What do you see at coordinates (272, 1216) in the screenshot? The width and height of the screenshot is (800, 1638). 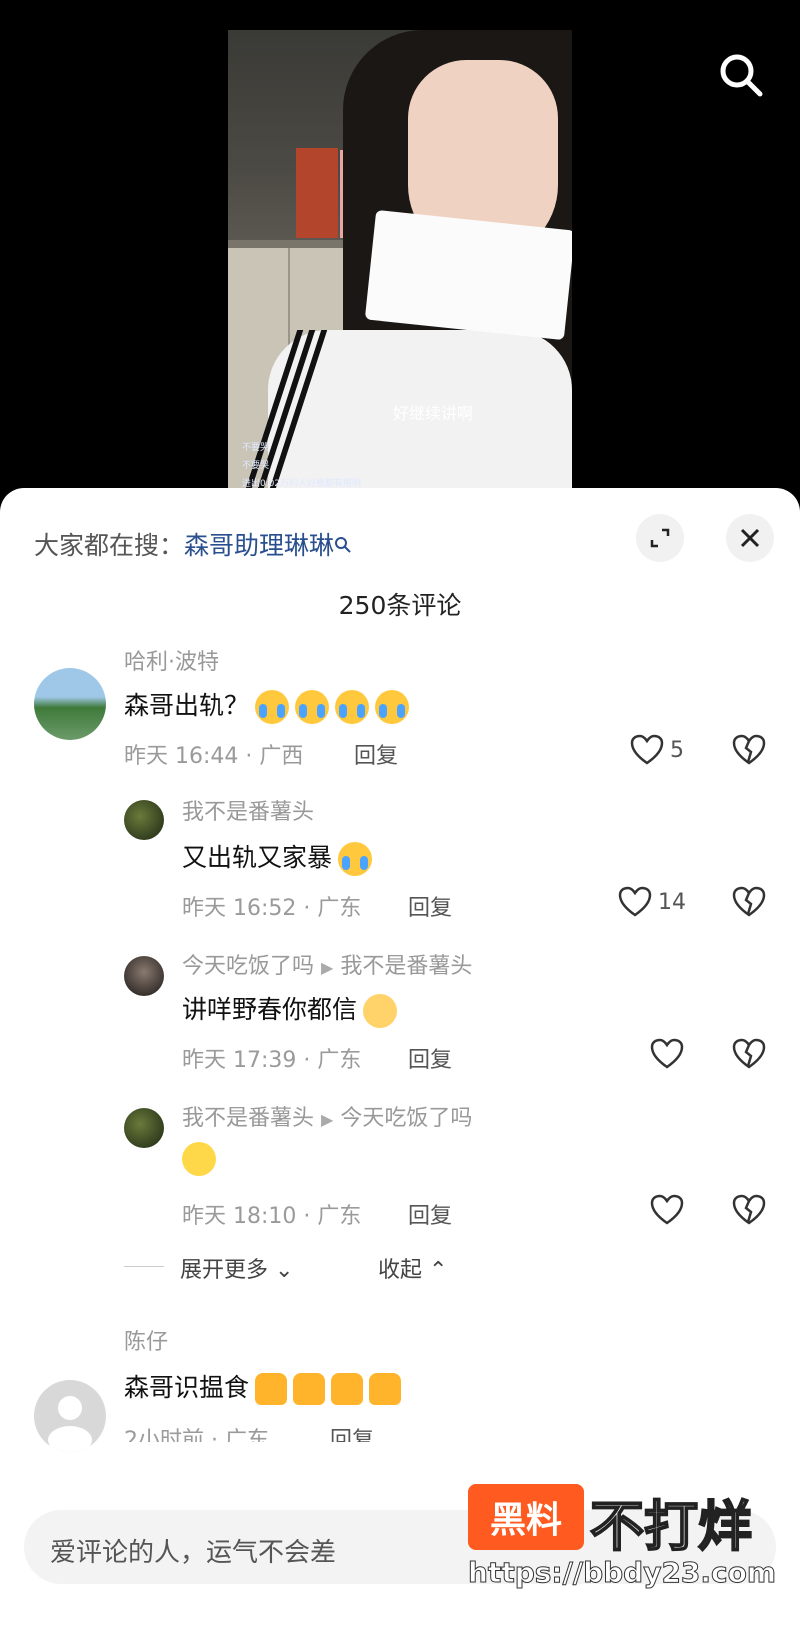 I see `comment-meta: 昨天 18:10 · 广东` at bounding box center [272, 1216].